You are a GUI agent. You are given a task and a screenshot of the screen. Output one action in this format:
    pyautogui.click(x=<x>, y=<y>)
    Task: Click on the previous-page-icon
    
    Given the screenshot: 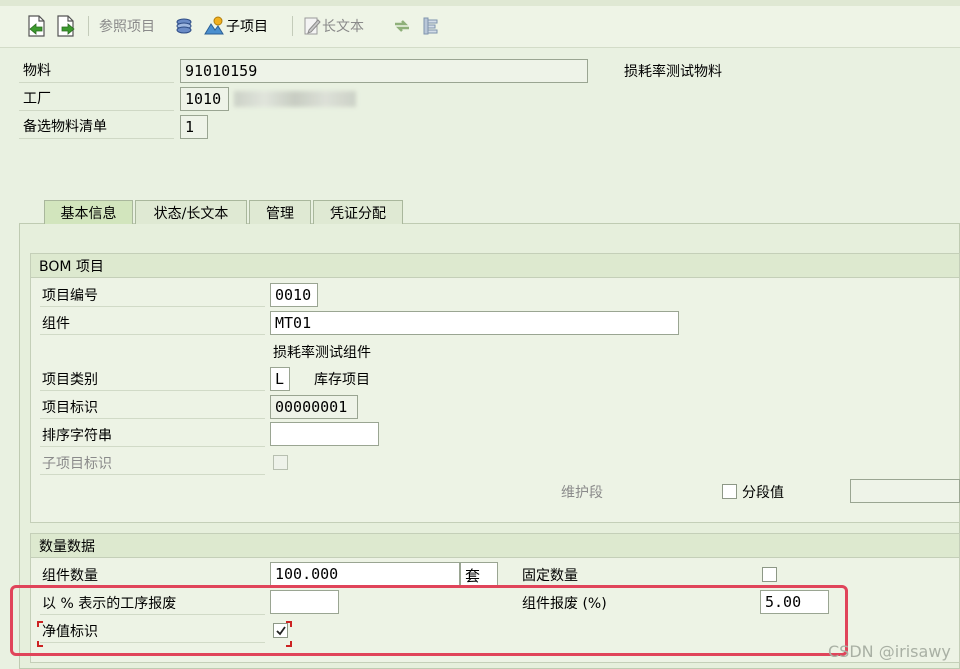 What is the action you would take?
    pyautogui.click(x=36, y=26)
    